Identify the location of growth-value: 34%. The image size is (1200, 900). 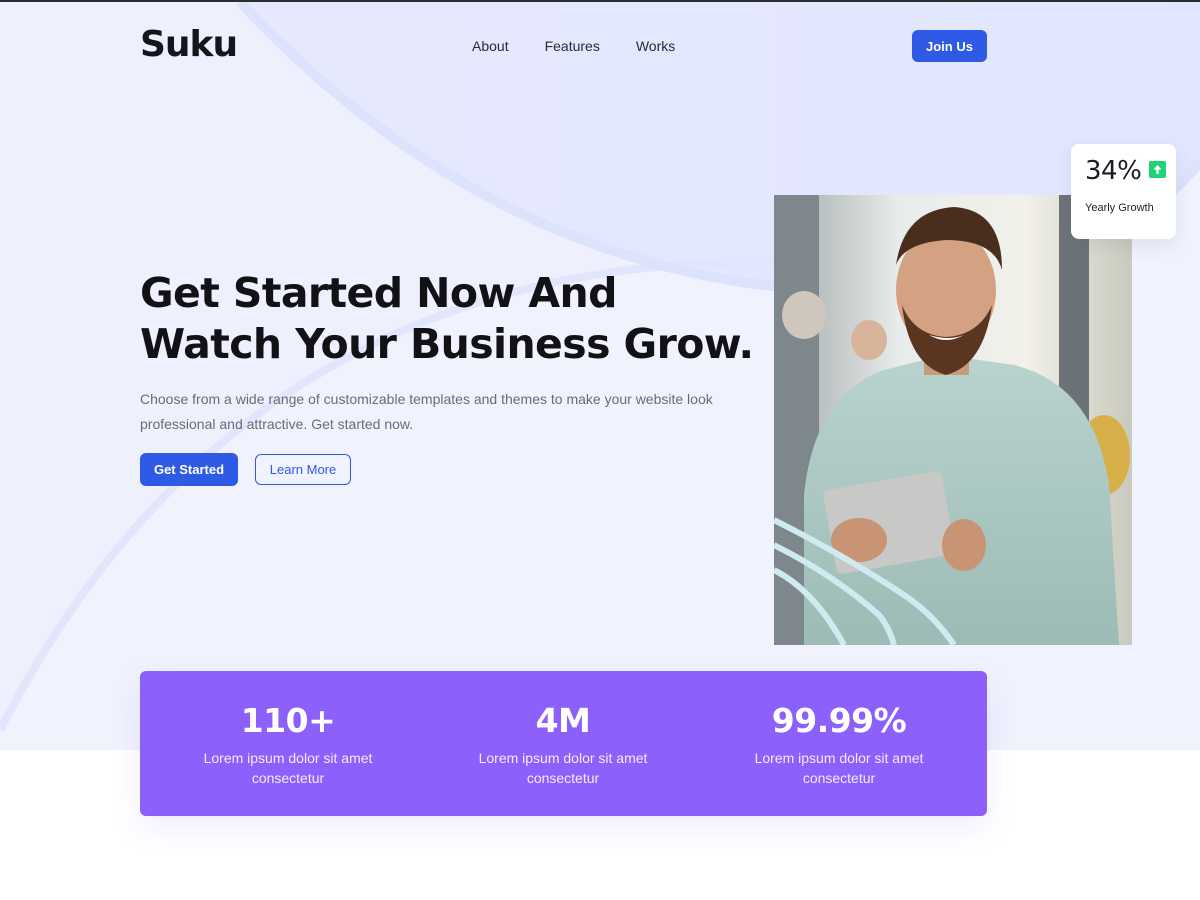
(1113, 171).